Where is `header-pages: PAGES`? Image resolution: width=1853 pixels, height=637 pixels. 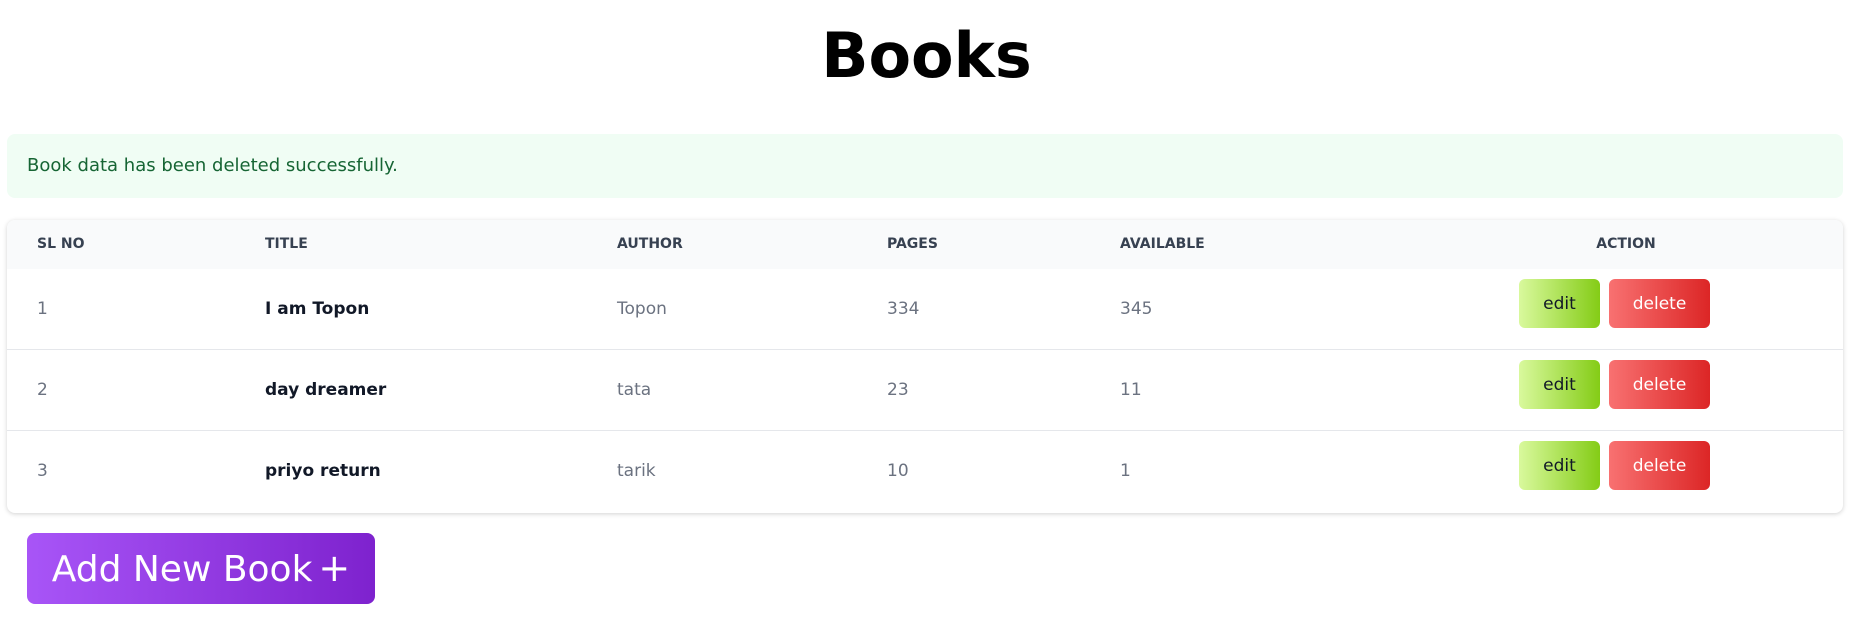 header-pages: PAGES is located at coordinates (912, 244).